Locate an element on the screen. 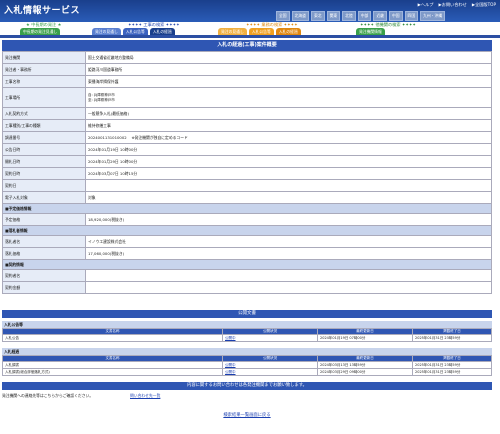 The image size is (500, 434). detail-title: 入札の経過(工事)案件概要 is located at coordinates (247, 45).